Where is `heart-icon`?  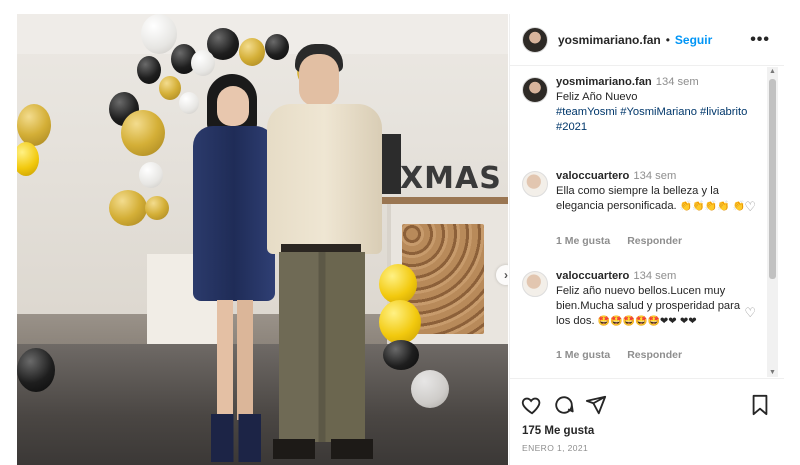 heart-icon is located at coordinates (532, 405).